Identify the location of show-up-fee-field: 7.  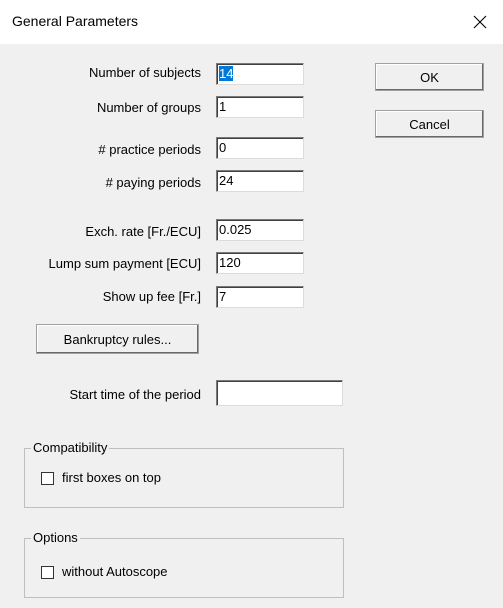
(260, 297).